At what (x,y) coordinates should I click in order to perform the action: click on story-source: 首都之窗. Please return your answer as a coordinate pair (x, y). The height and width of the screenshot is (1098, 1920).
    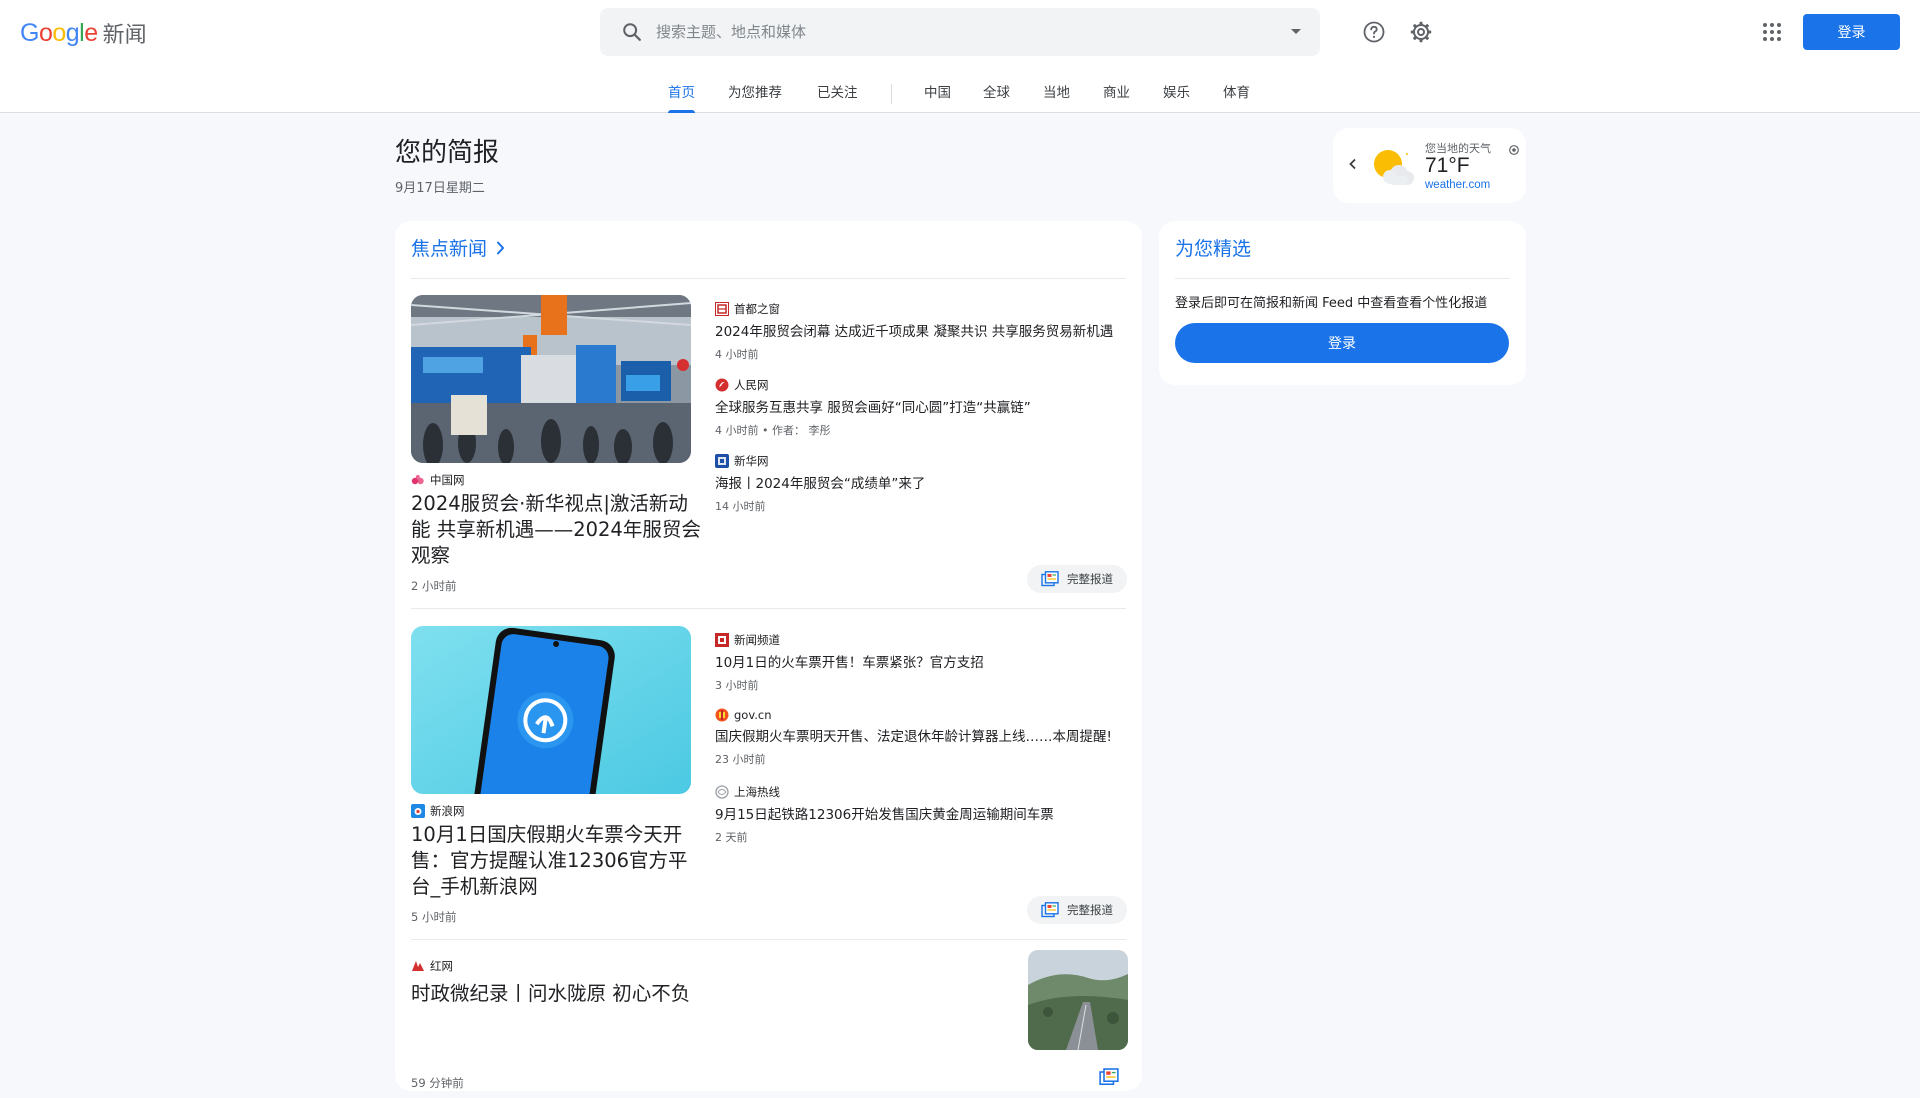
    Looking at the image, I should click on (925, 309).